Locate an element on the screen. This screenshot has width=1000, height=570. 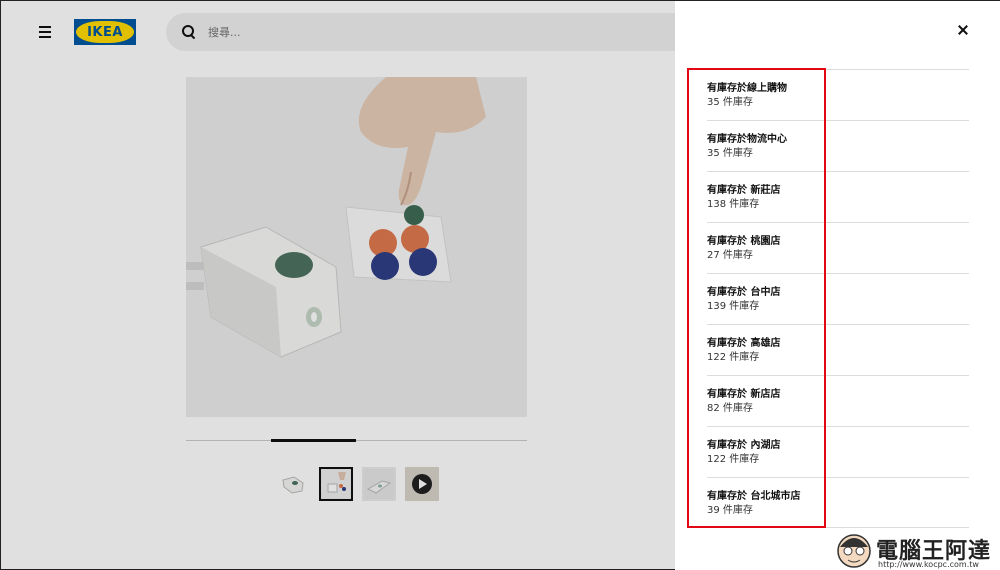
stock-count: 139 件庫存 is located at coordinates (733, 306).